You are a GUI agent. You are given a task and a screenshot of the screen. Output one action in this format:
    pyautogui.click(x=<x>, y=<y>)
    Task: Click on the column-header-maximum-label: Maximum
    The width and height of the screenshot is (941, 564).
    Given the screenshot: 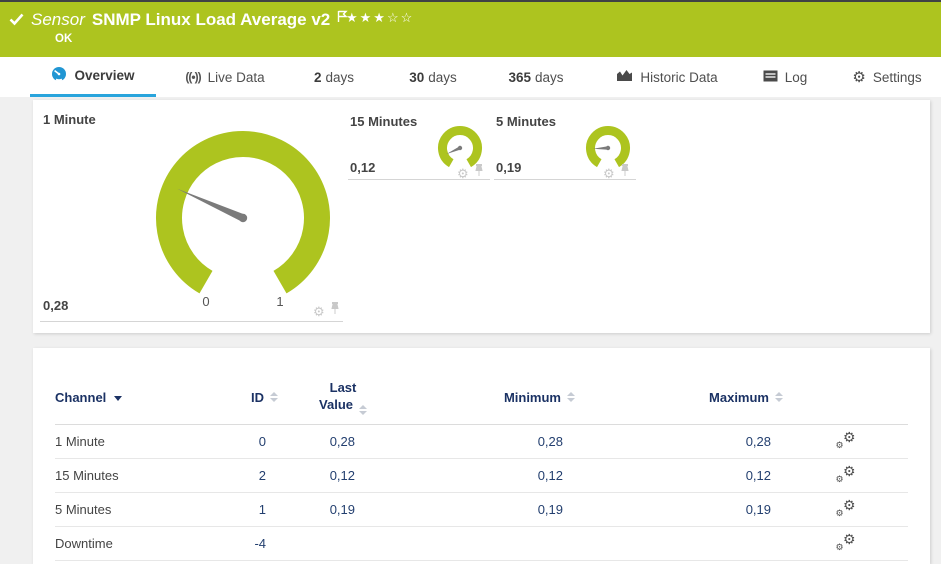 What is the action you would take?
    pyautogui.click(x=739, y=397)
    